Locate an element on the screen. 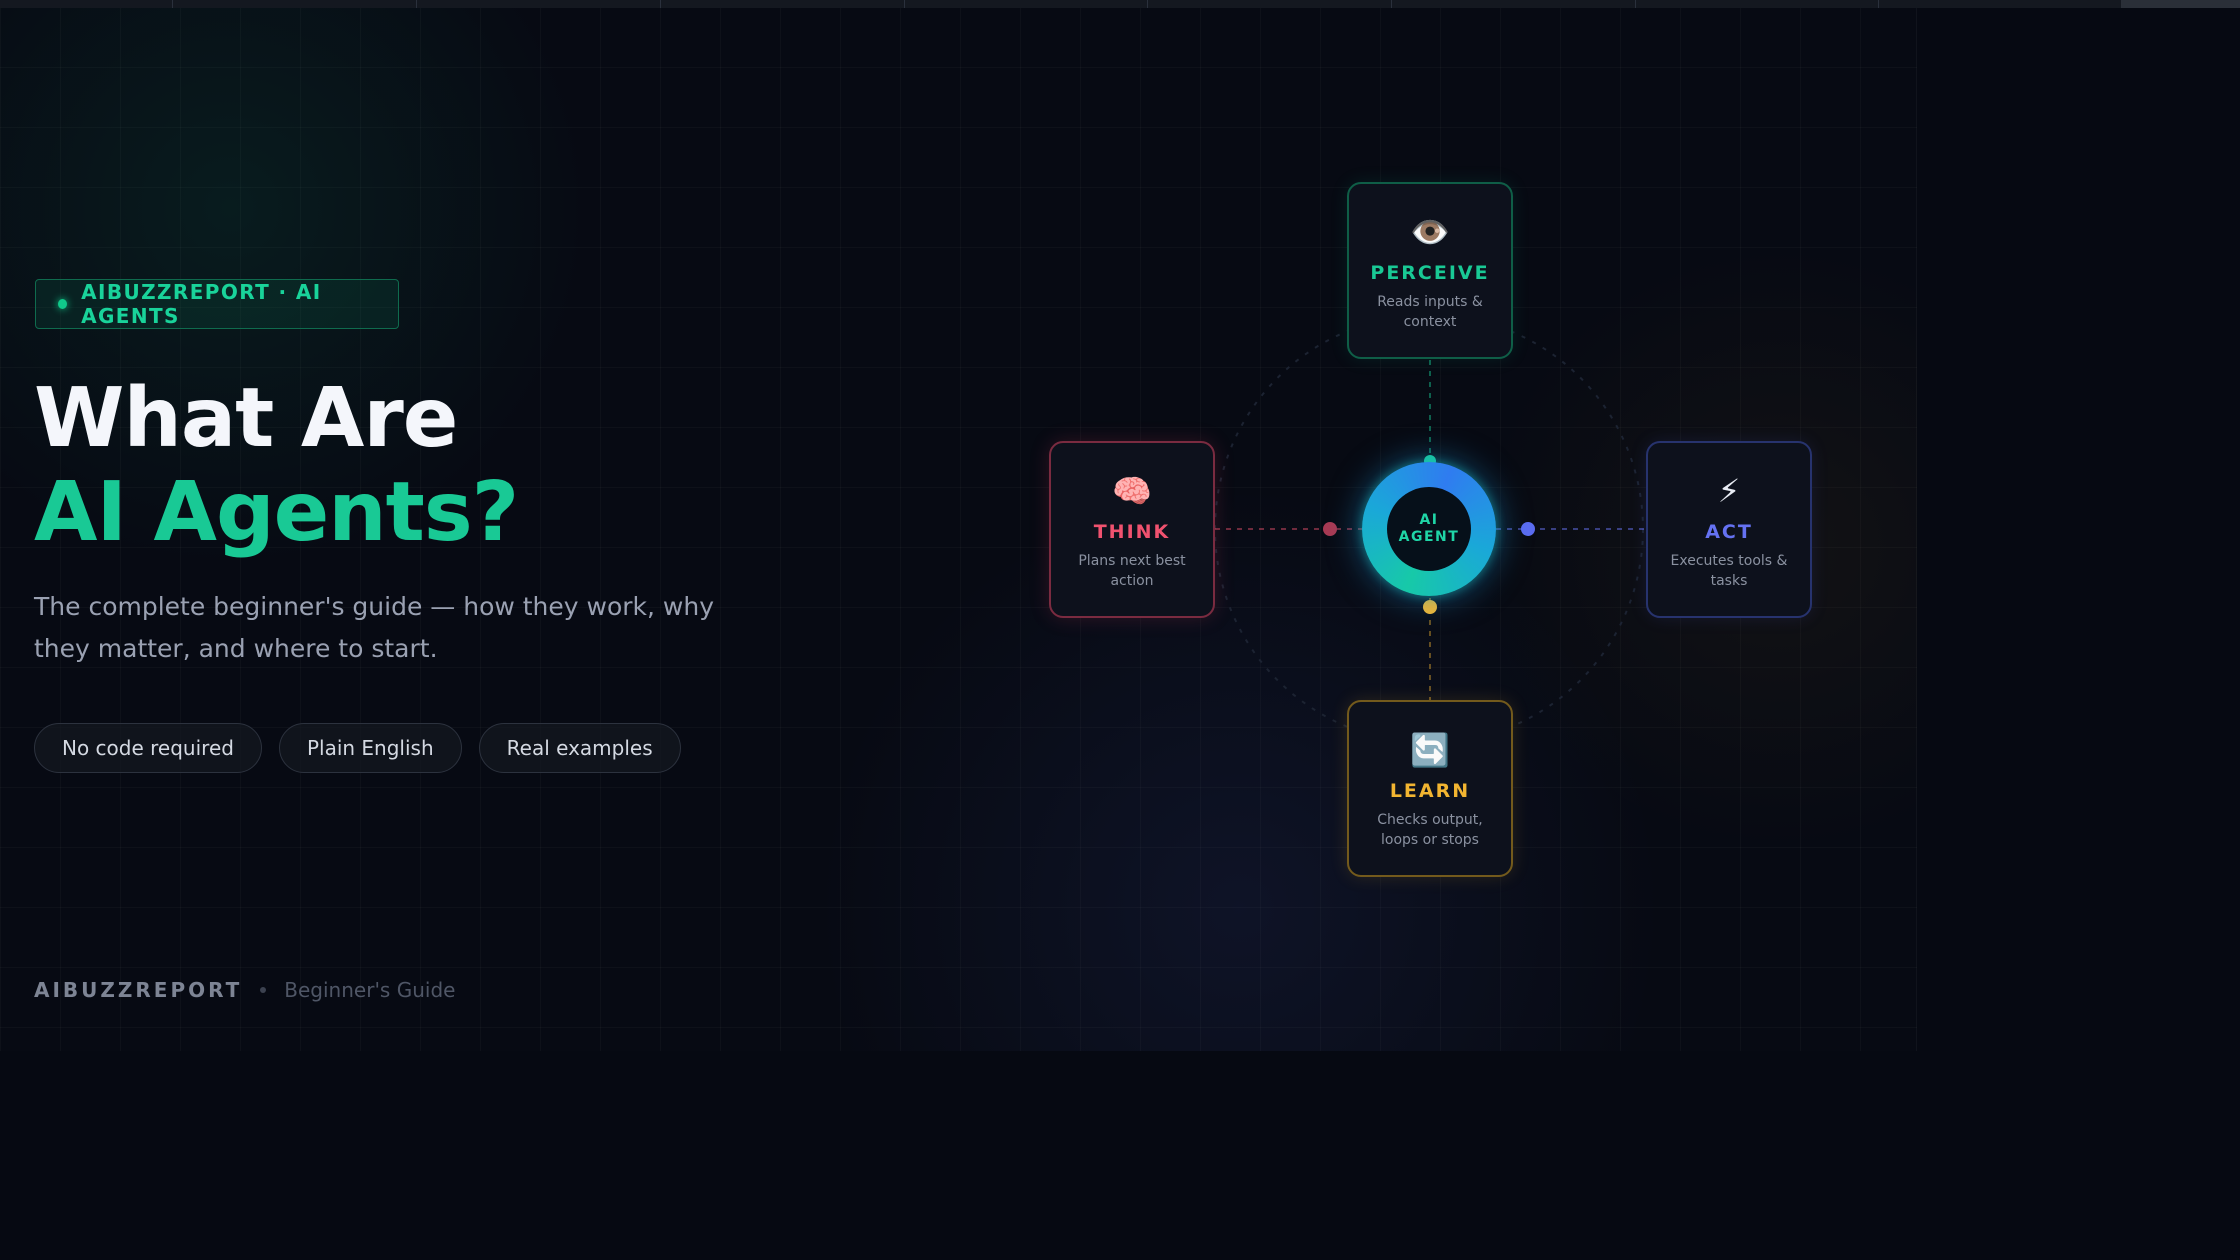 The image size is (2240, 1260). refresh-icon: 🔄 is located at coordinates (1430, 750).